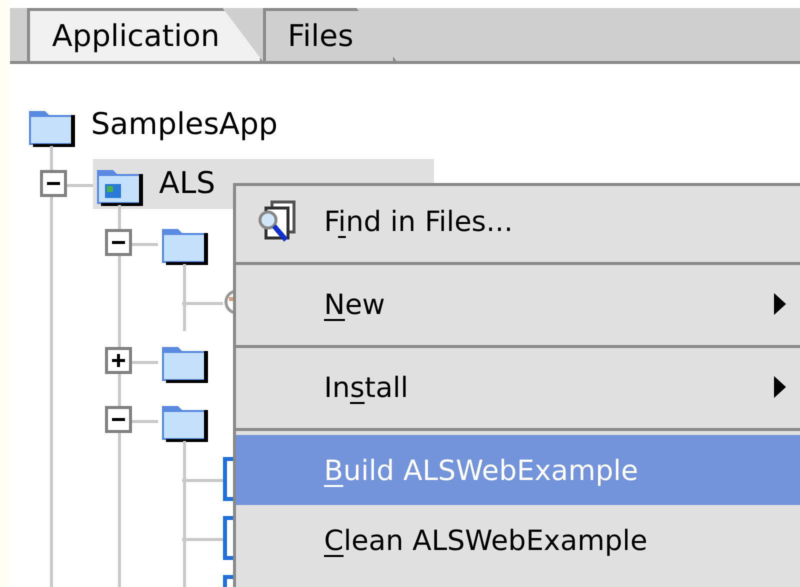  Describe the element at coordinates (329, 34) in the screenshot. I see `tab: Files` at that location.